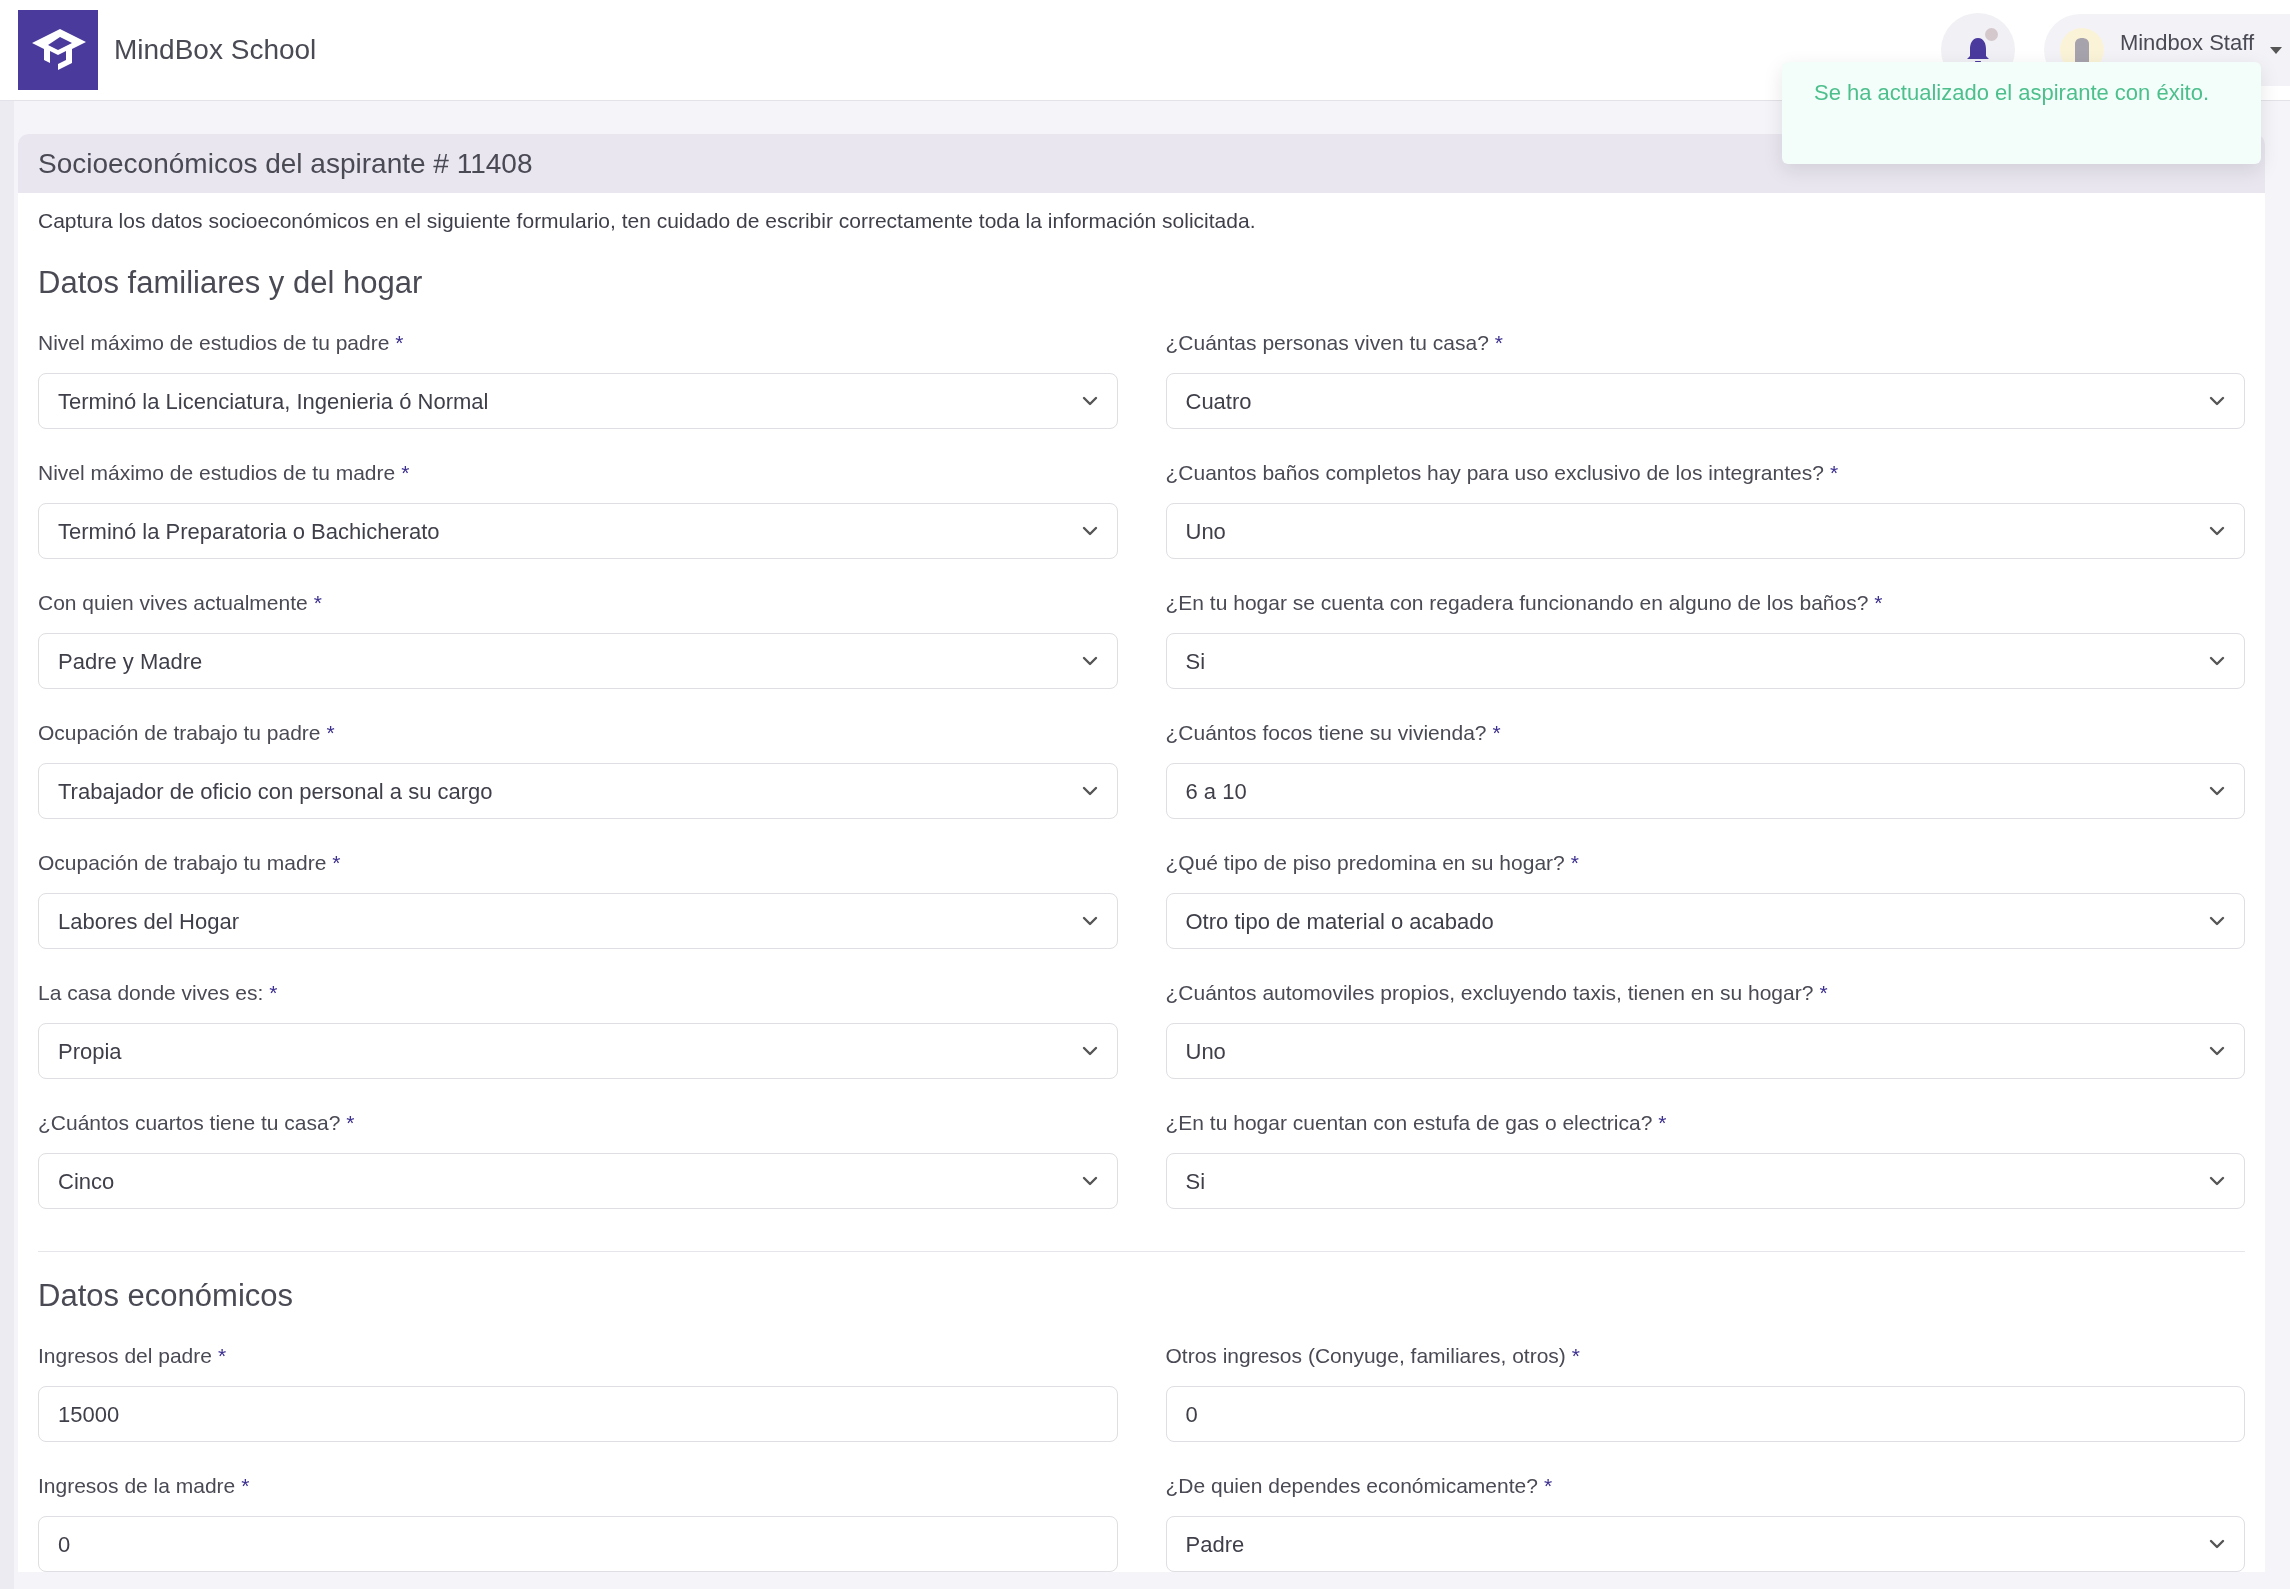 The height and width of the screenshot is (1589, 2290). Describe the element at coordinates (1705, 921) in the screenshot. I see `select-field: Otro tipo de material o acabado` at that location.